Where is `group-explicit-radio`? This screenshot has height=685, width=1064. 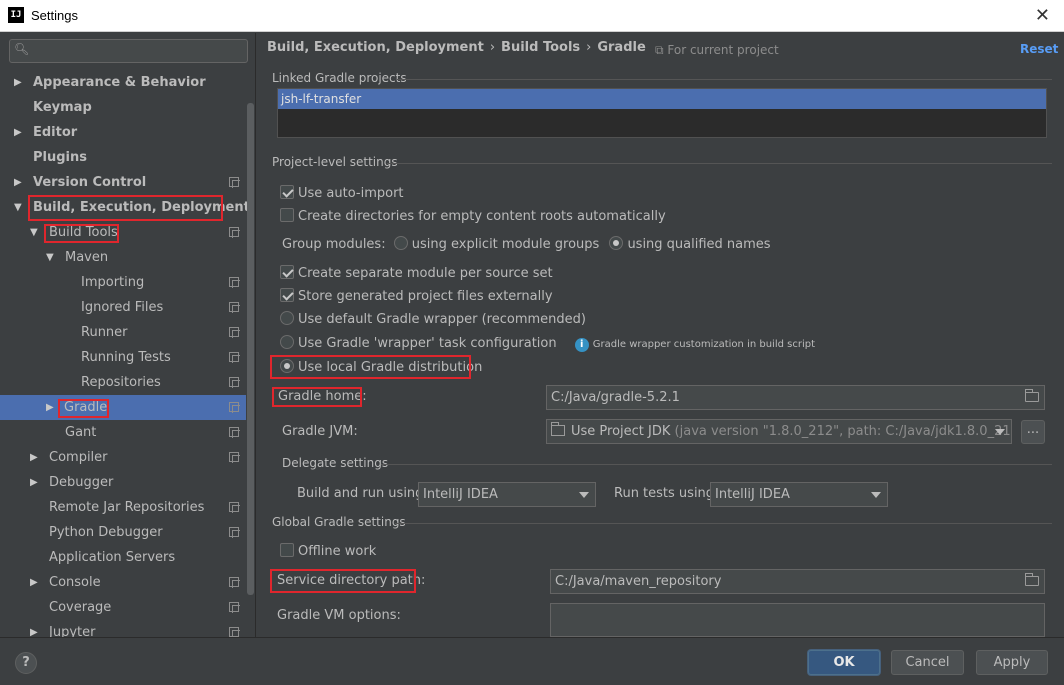 group-explicit-radio is located at coordinates (400, 243).